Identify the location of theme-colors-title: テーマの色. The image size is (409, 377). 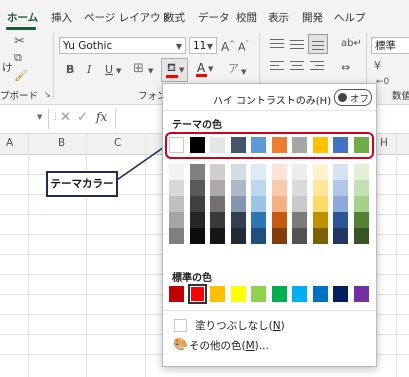
(197, 125).